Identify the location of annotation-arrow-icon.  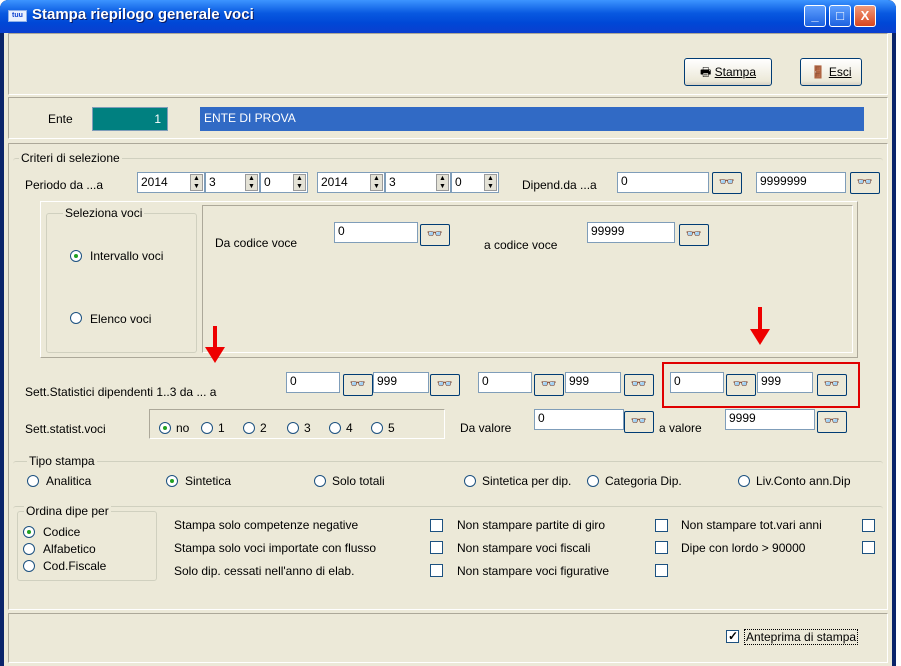
(215, 355).